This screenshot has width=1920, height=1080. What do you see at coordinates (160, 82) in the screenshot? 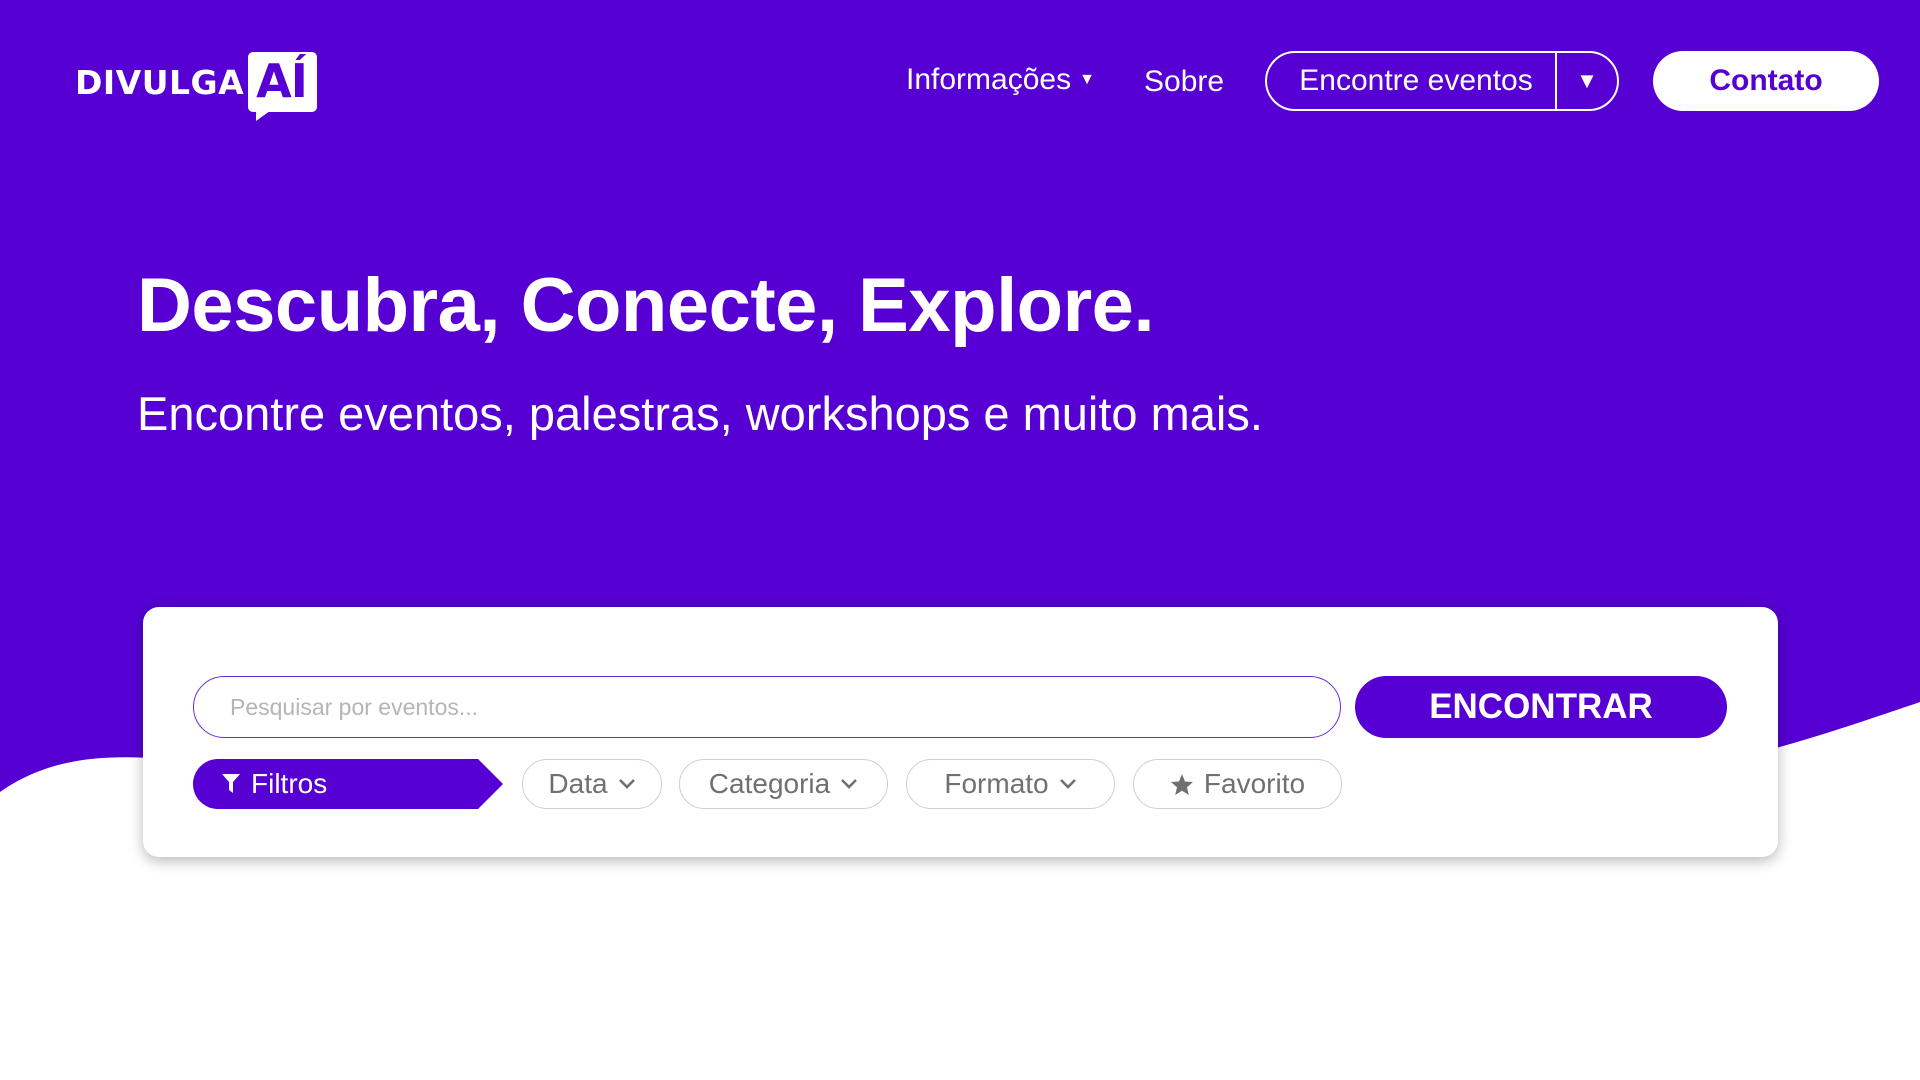
I see `logo-text: DIVULGA` at bounding box center [160, 82].